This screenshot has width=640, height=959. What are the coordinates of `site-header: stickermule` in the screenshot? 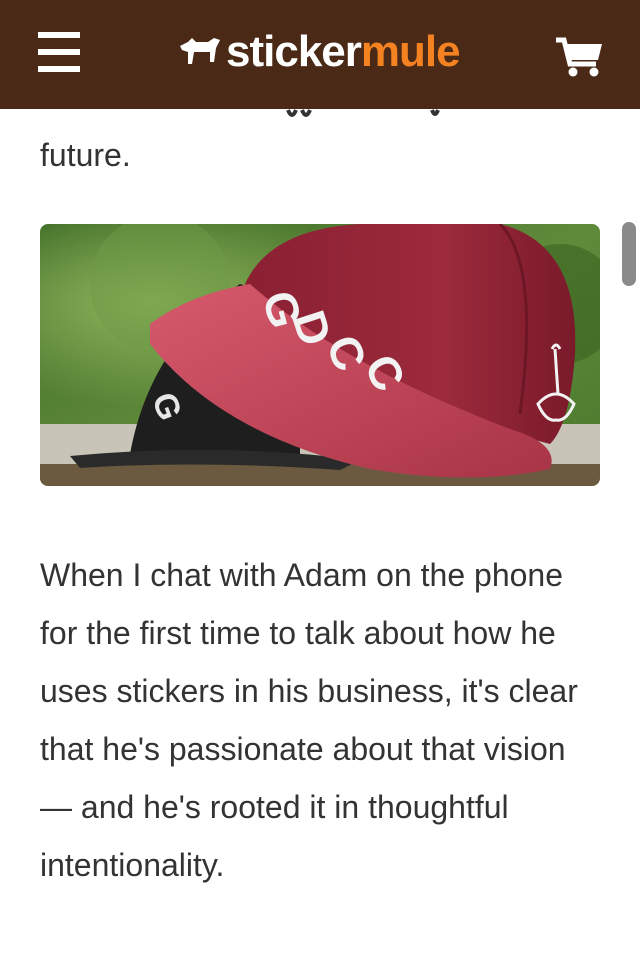 It's located at (320, 54).